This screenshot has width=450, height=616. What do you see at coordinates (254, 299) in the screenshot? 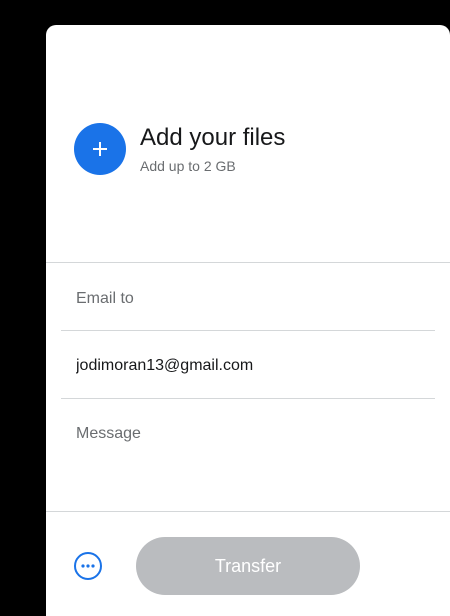
I see `email-to-input` at bounding box center [254, 299].